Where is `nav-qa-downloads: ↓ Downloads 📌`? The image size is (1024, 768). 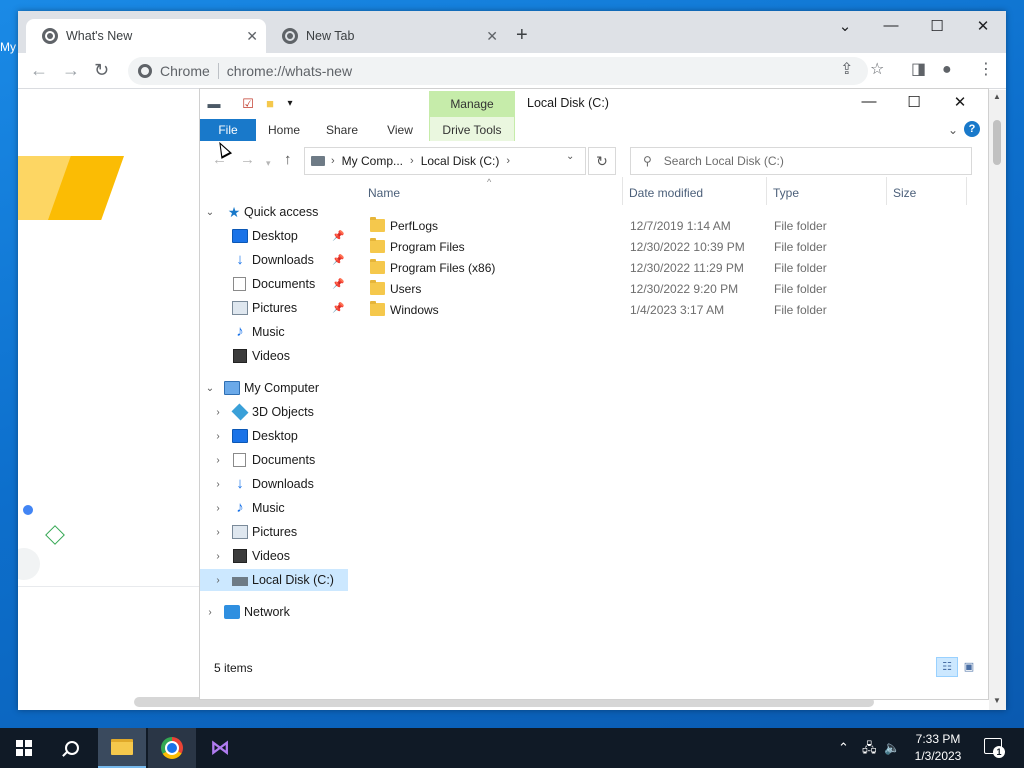
nav-qa-downloads: ↓ Downloads 📌 is located at coordinates (274, 260).